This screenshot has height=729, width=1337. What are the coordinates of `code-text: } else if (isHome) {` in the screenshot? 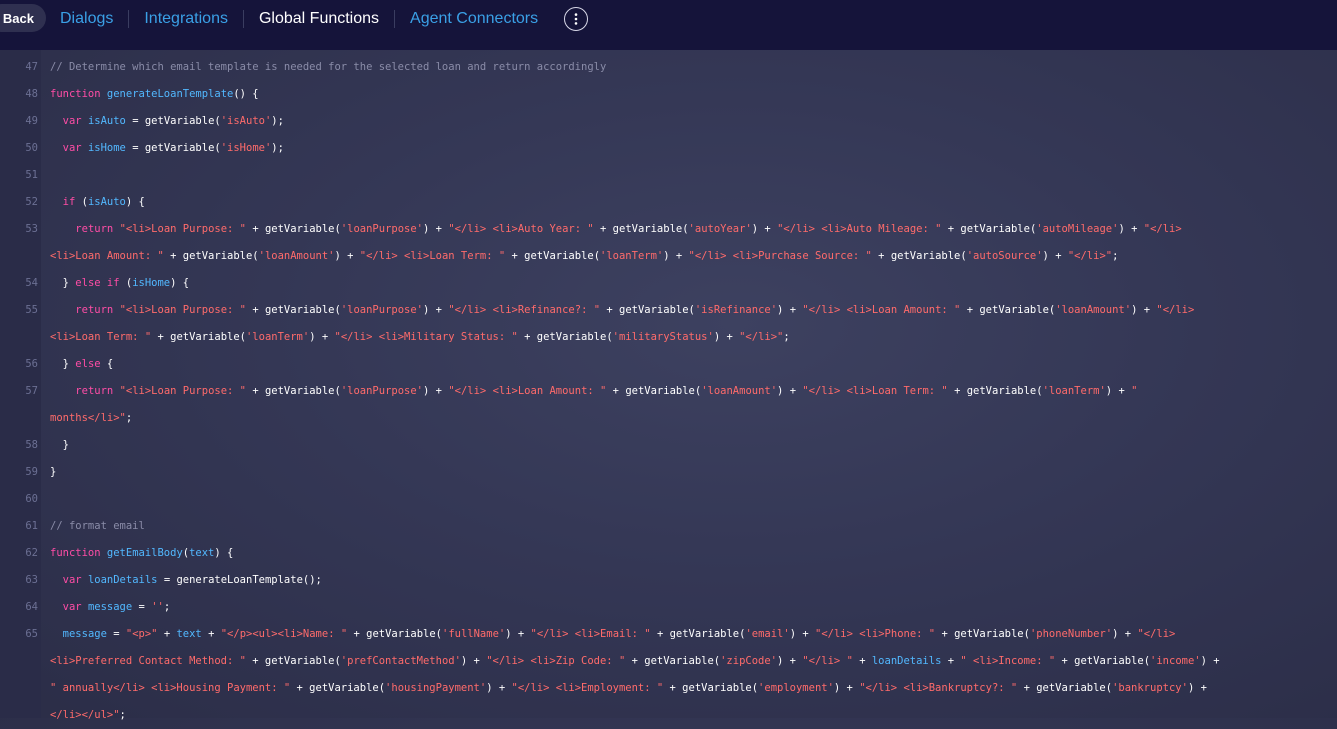 It's located at (113, 283).